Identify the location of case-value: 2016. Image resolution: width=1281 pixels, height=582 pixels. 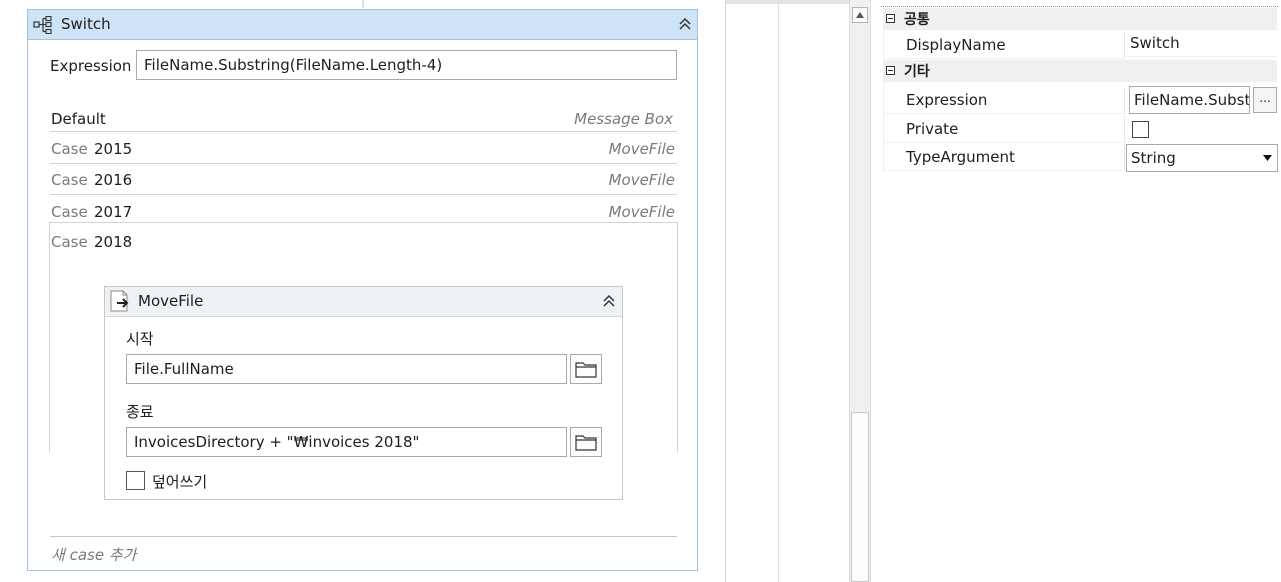
(113, 180).